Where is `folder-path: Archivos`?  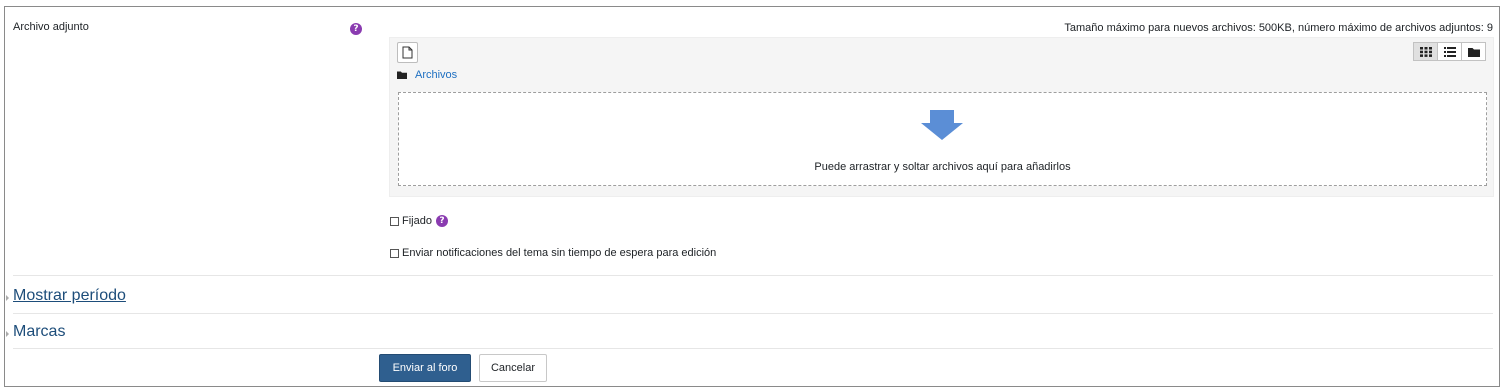
folder-path: Archivos is located at coordinates (427, 75).